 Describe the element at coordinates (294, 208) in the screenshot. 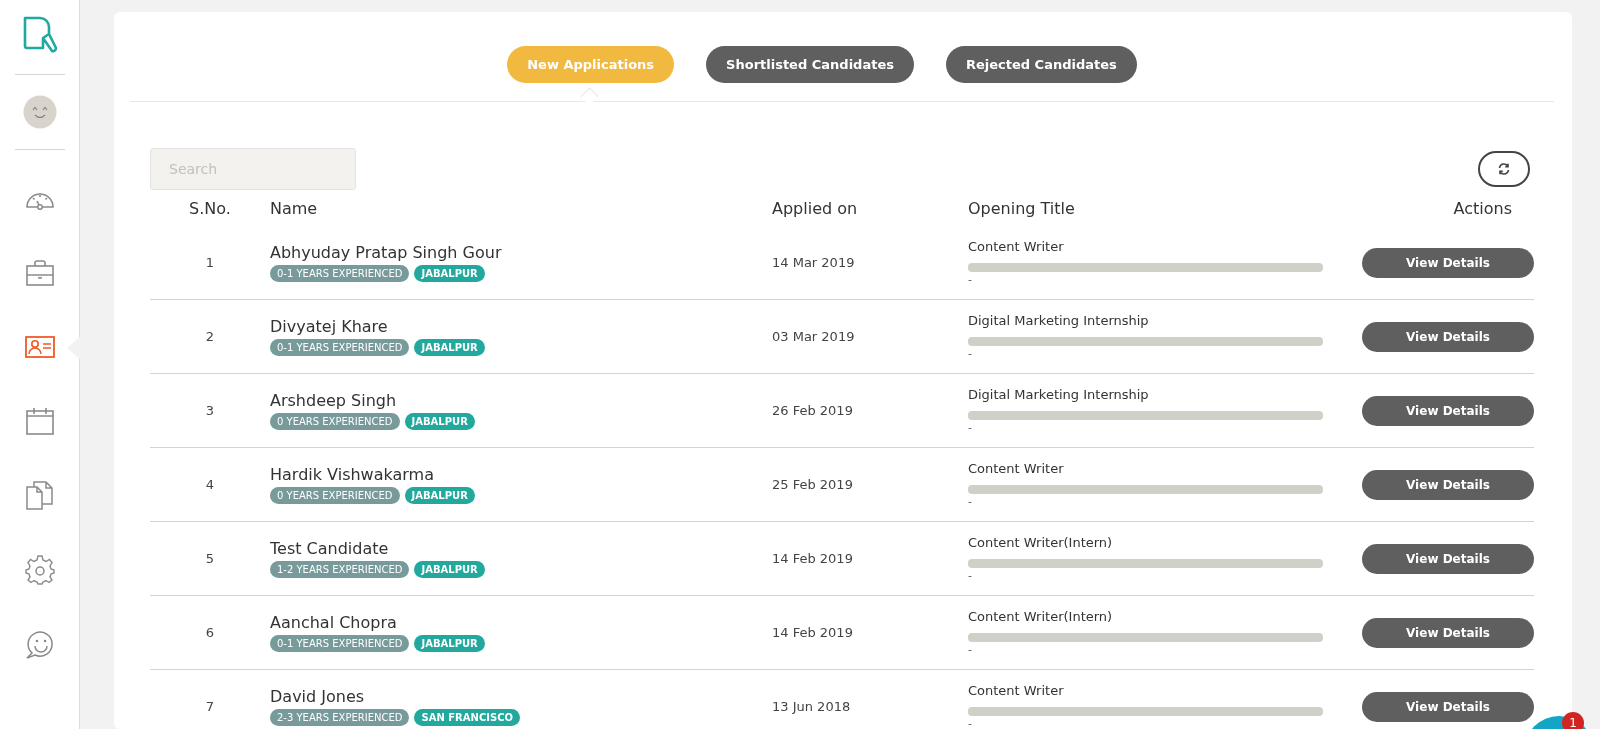

I see `column-header: Name` at that location.